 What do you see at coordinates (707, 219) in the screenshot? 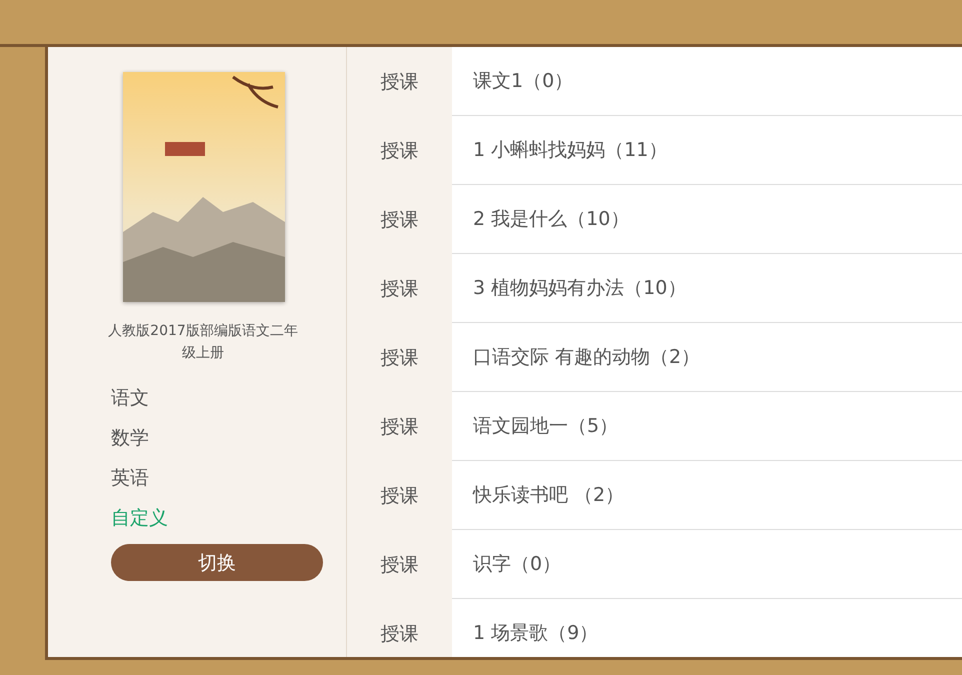
I see `lesson-item: 2 我是什么（10）` at bounding box center [707, 219].